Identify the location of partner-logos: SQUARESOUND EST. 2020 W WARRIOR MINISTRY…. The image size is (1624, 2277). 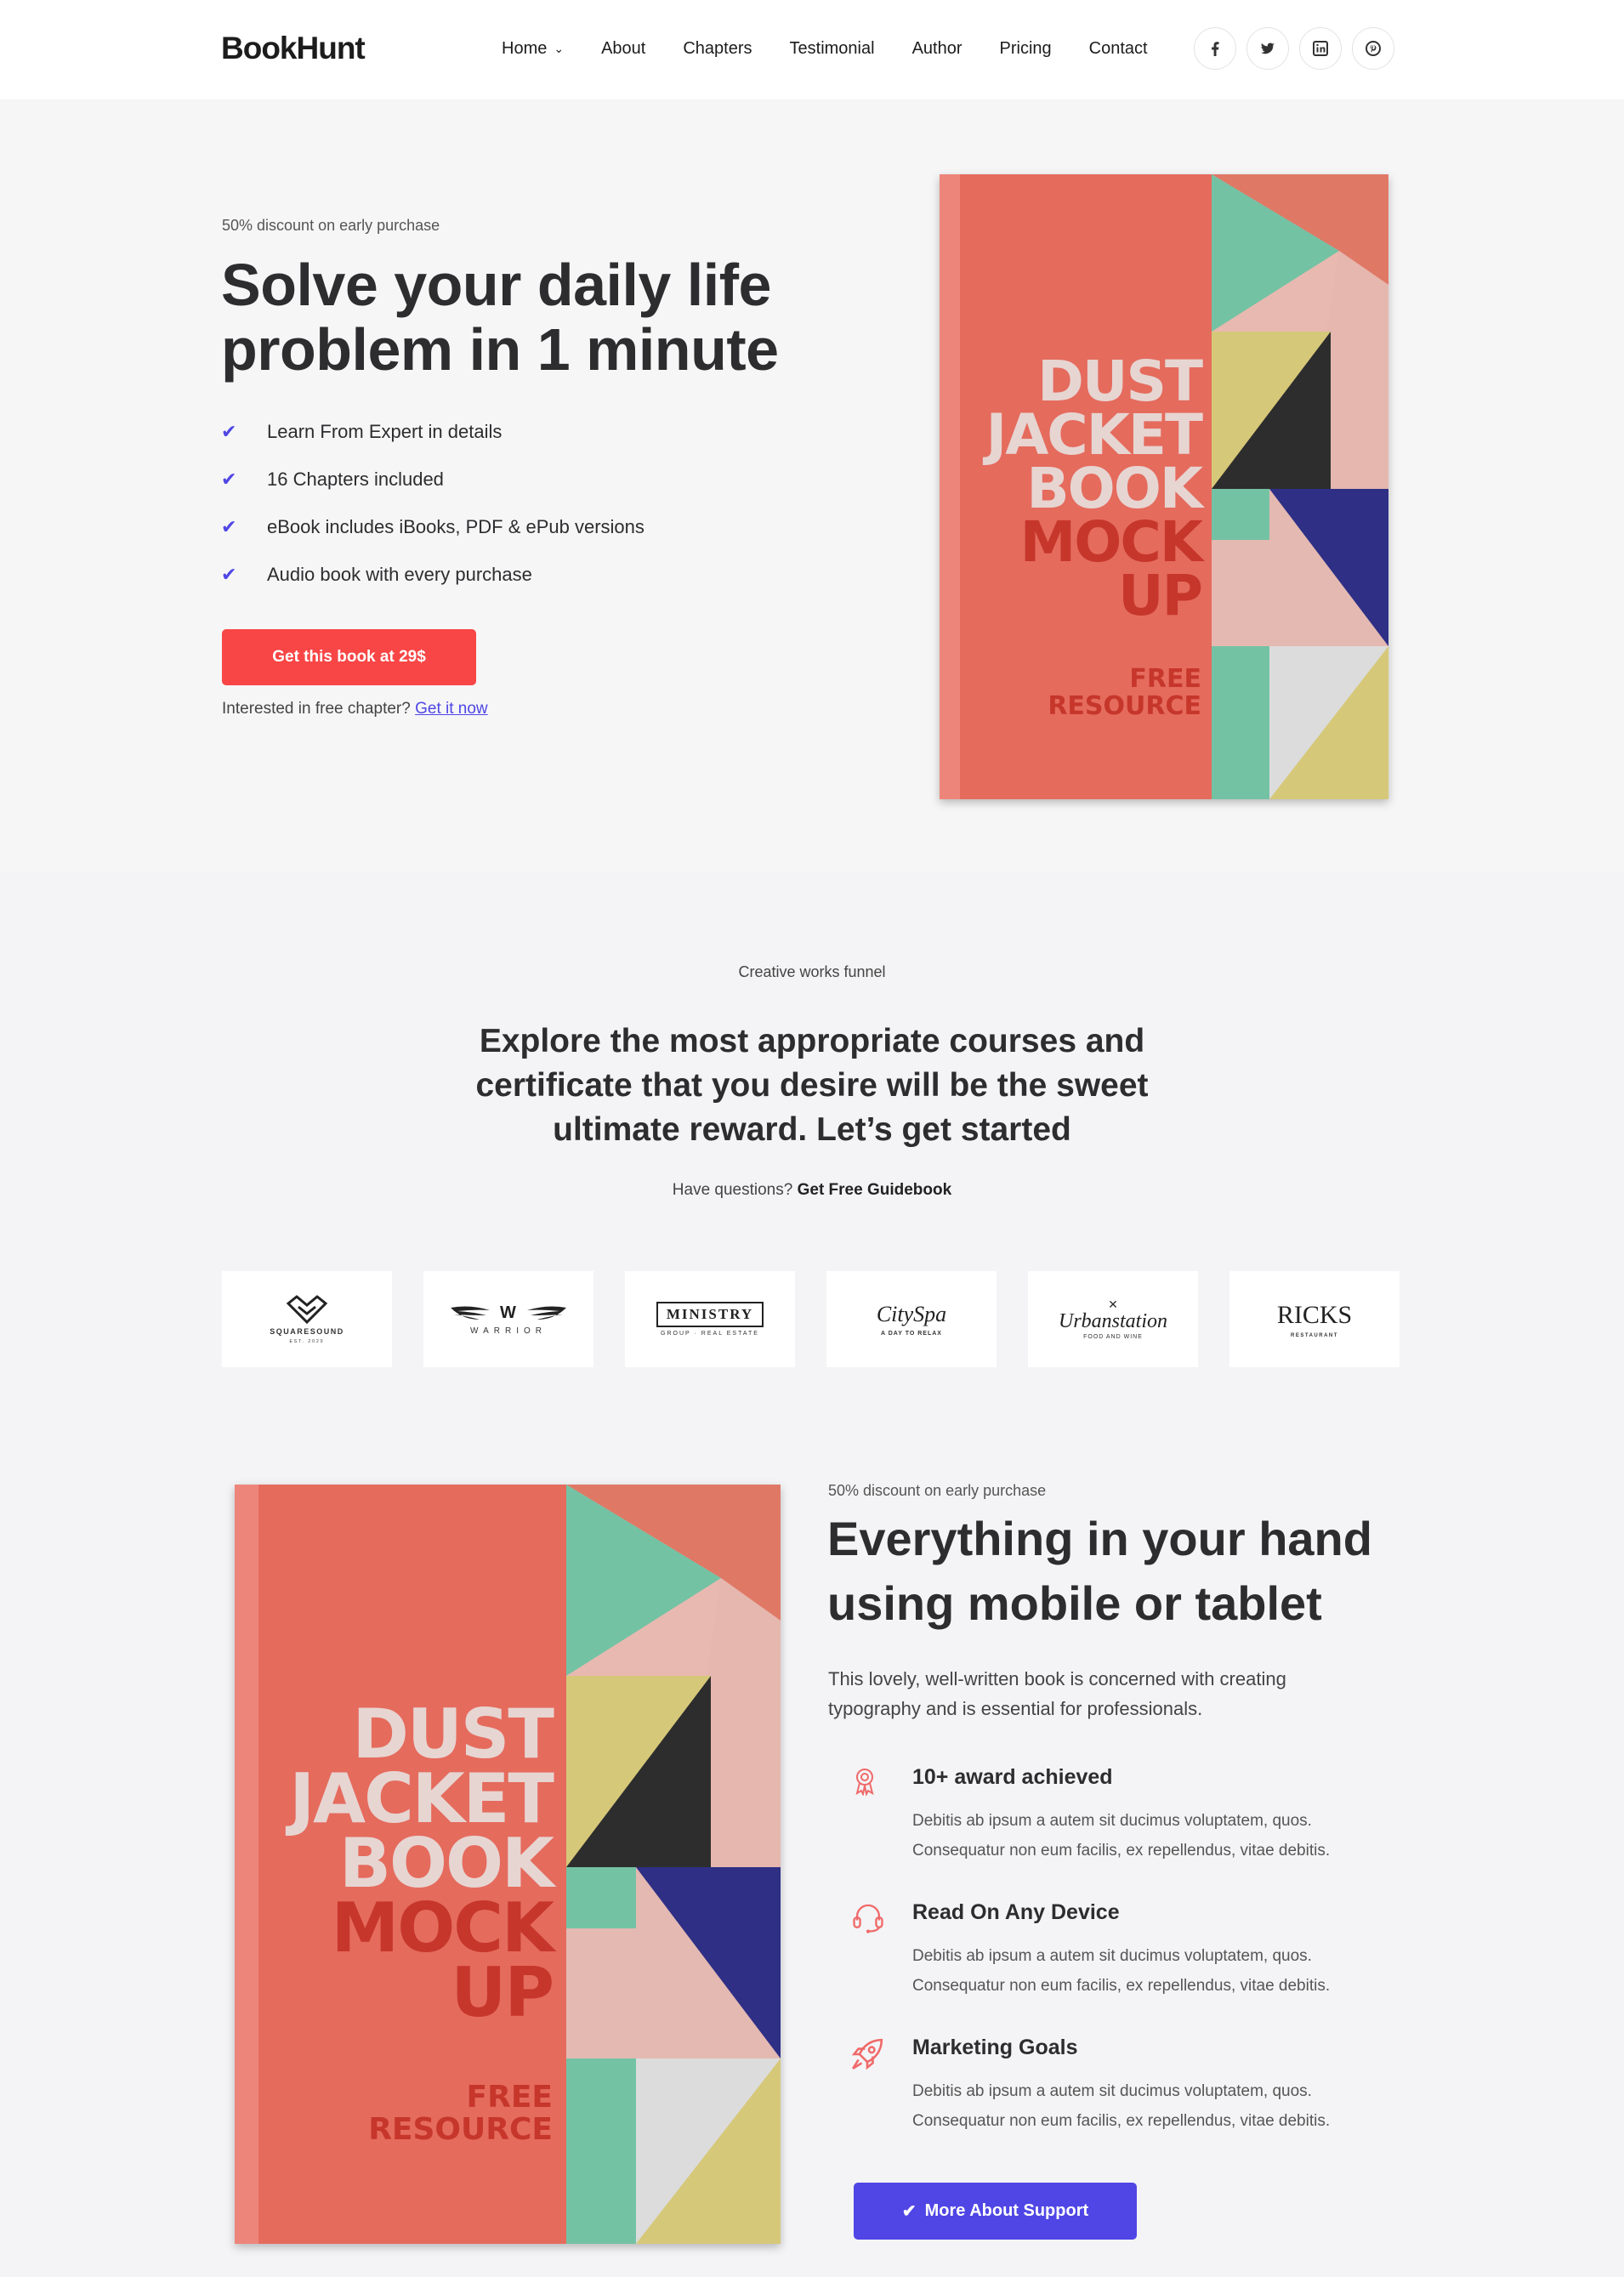
(811, 1319).